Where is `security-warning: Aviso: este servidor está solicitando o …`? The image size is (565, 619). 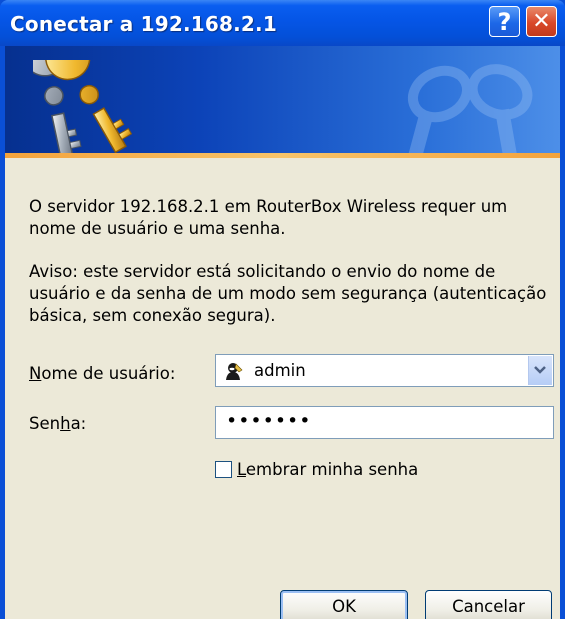 security-warning: Aviso: este servidor está solicitando o … is located at coordinates (288, 293).